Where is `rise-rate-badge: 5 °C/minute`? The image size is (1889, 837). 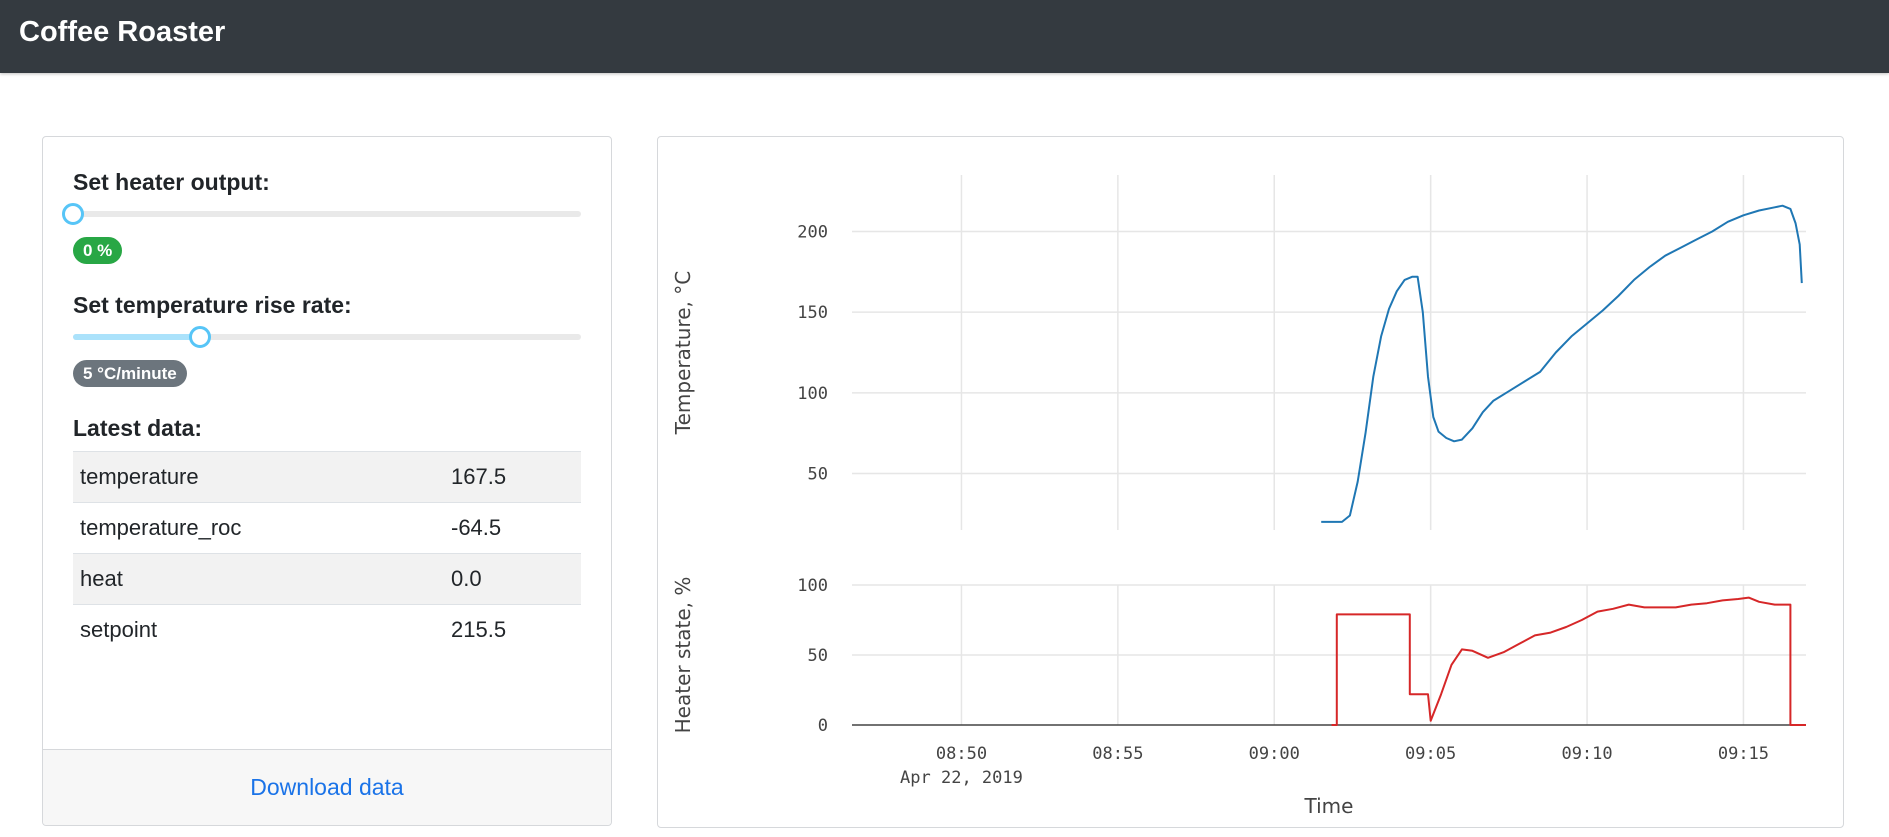
rise-rate-badge: 5 °C/minute is located at coordinates (130, 373).